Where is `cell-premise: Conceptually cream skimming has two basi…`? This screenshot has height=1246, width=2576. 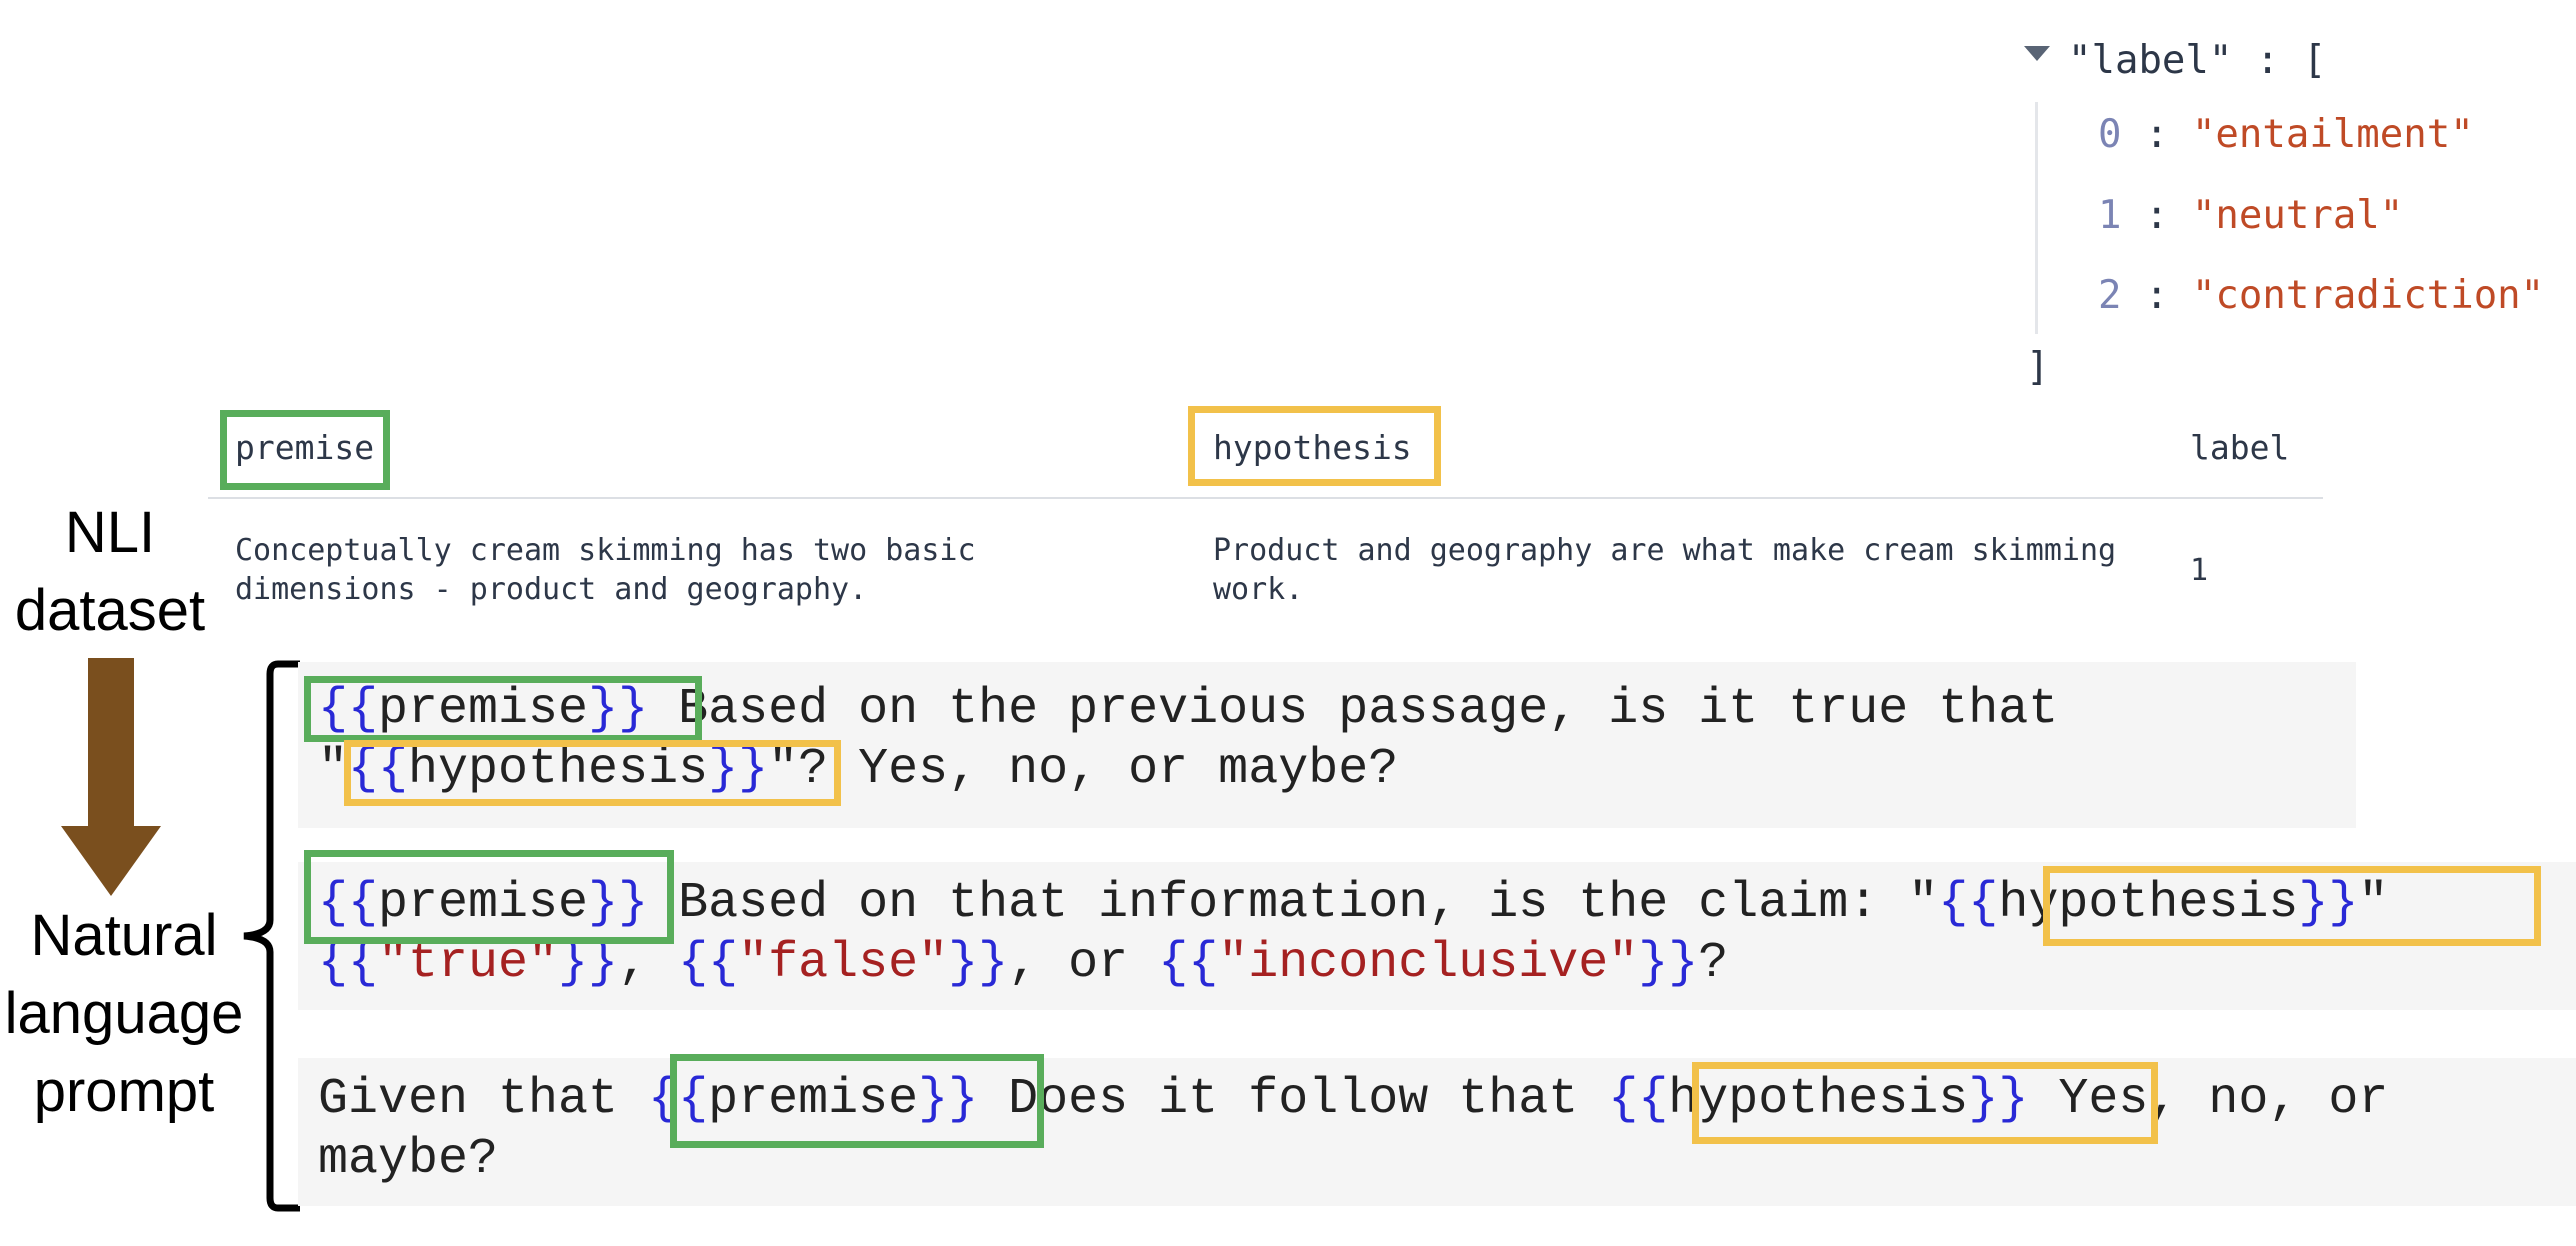 cell-premise: Conceptually cream skimming has two basi… is located at coordinates (605, 570).